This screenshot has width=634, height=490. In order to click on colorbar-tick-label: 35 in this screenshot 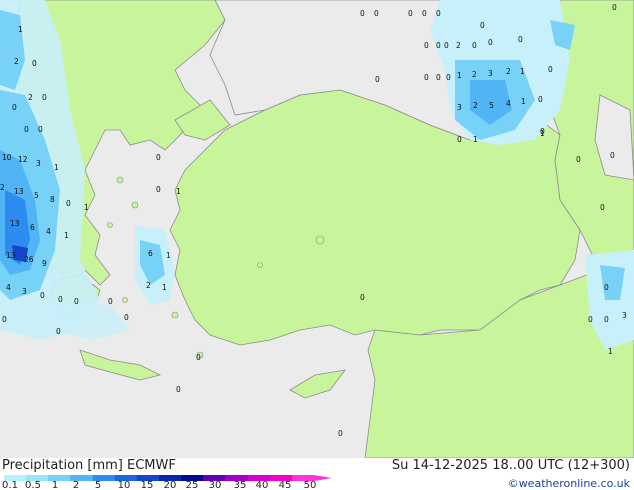, I will do `click(240, 485)`.